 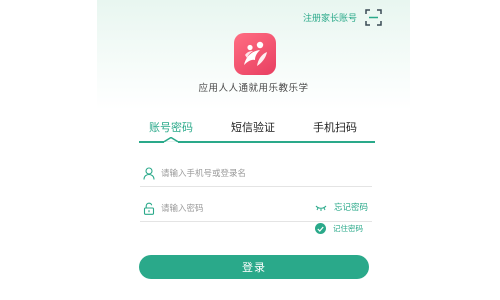 I want to click on remember-password-checkbox: 记住密码, so click(x=339, y=228).